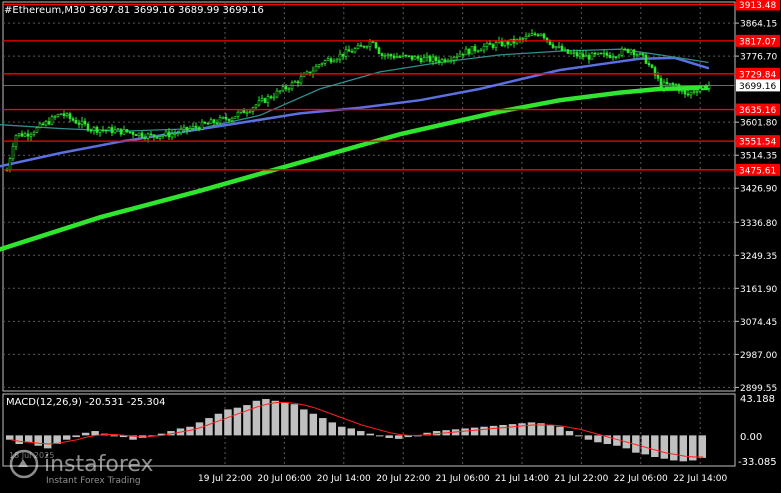 The width and height of the screenshot is (781, 493). What do you see at coordinates (86, 402) in the screenshot?
I see `macd-label: MACD(12,26,9) -20.531 -25.304` at bounding box center [86, 402].